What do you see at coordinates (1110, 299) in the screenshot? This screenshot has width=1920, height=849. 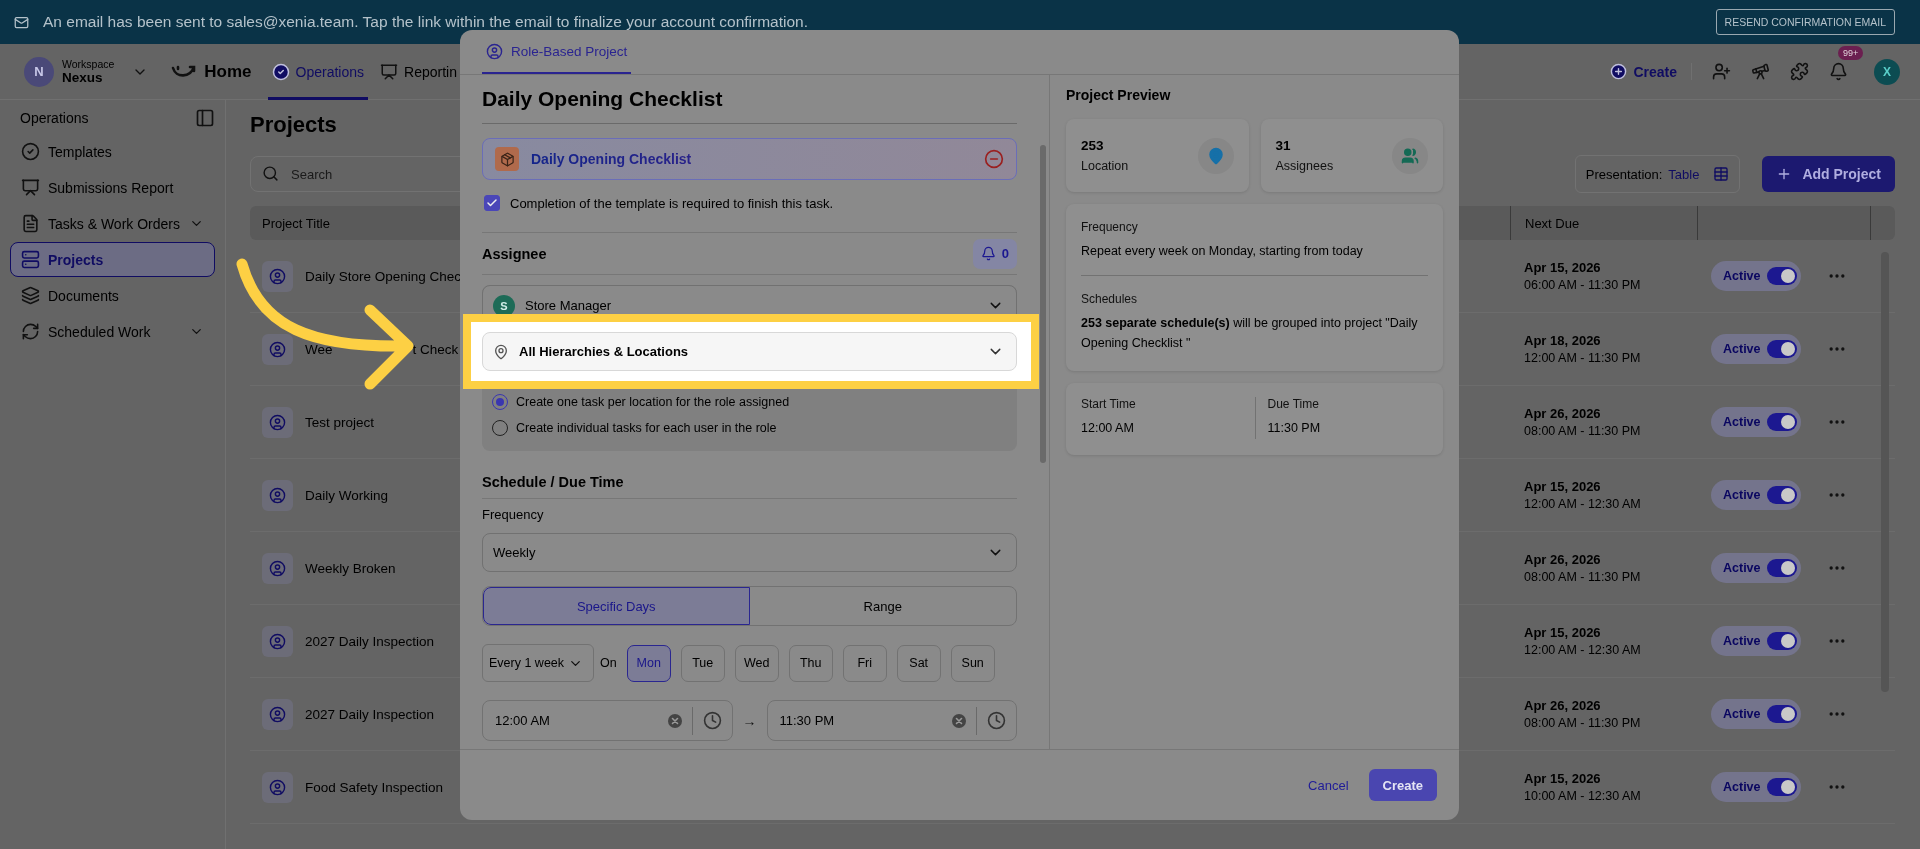 I see `info-label: Schedules` at bounding box center [1110, 299].